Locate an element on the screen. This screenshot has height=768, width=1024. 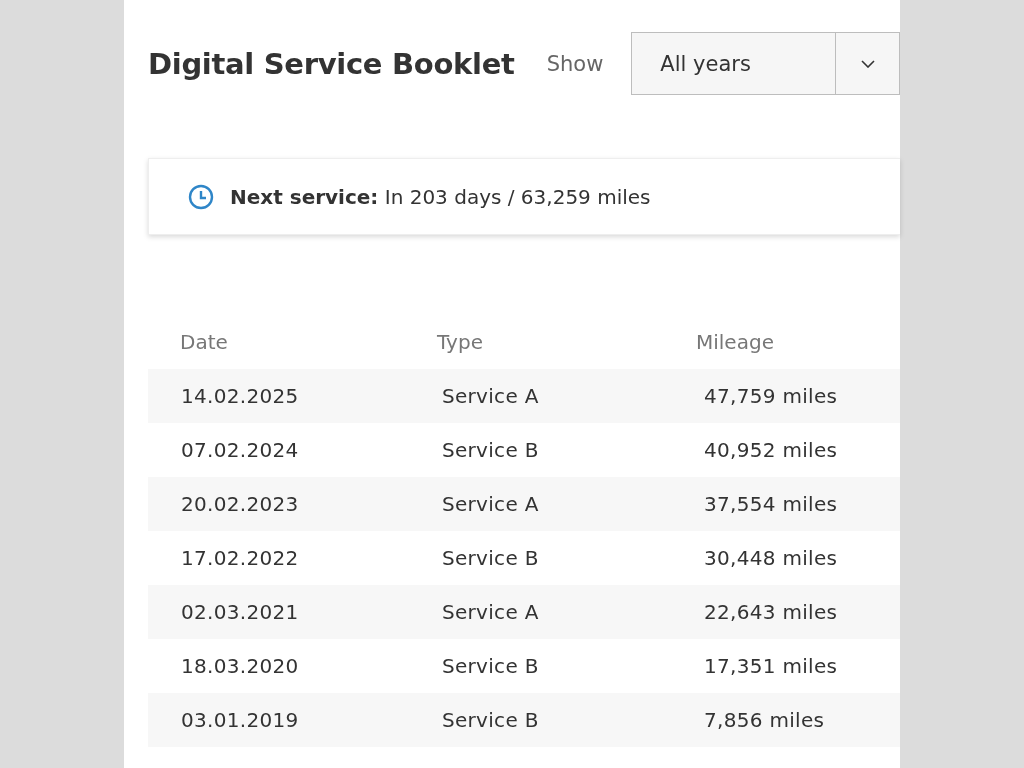
column-header: Mileage is located at coordinates (735, 342).